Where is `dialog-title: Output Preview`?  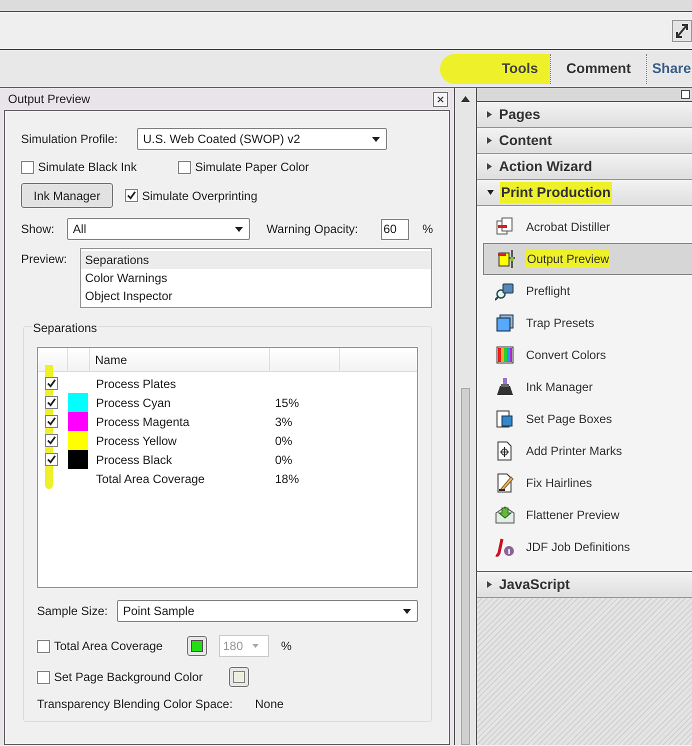 dialog-title: Output Preview is located at coordinates (49, 99).